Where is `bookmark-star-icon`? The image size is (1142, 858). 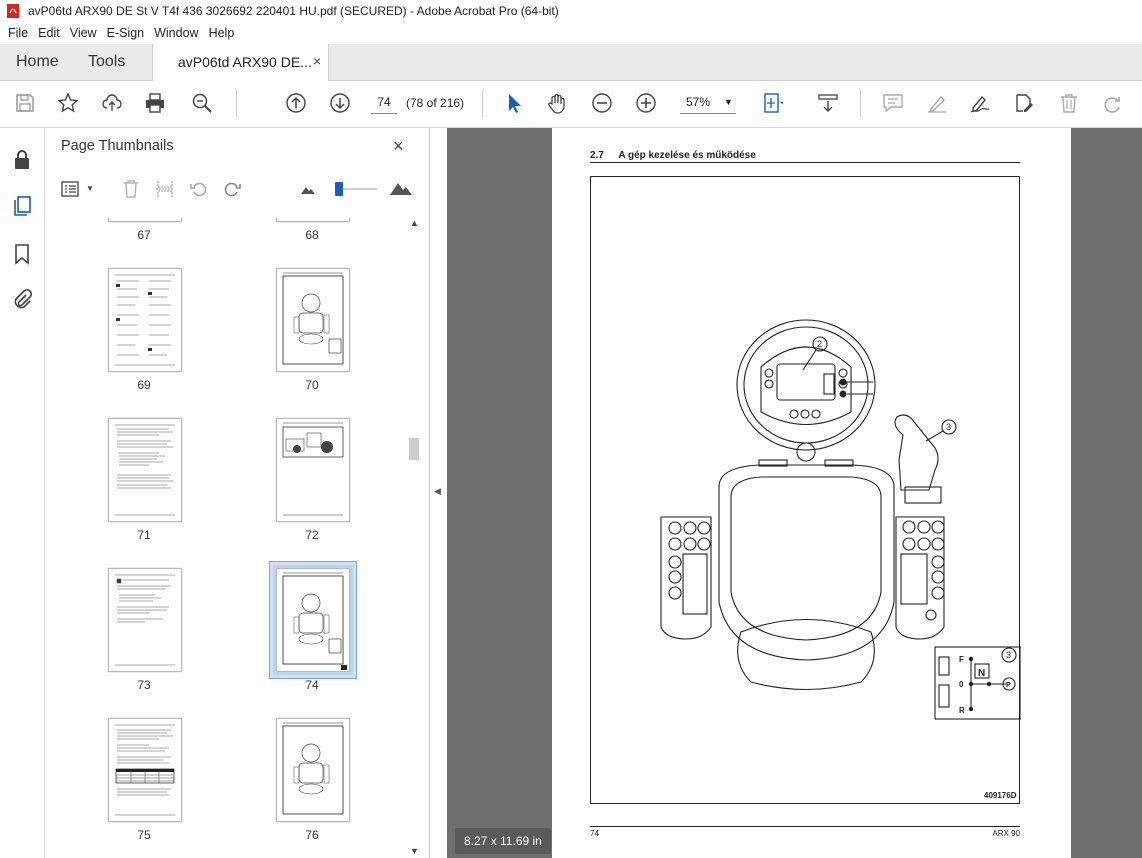
bookmark-star-icon is located at coordinates (68, 103).